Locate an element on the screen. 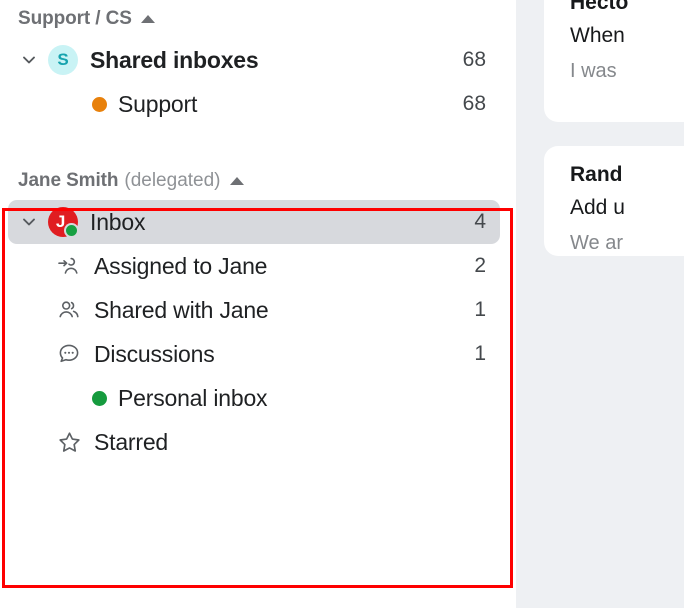 Image resolution: width=684 pixels, height=608 pixels. star-icon is located at coordinates (69, 442).